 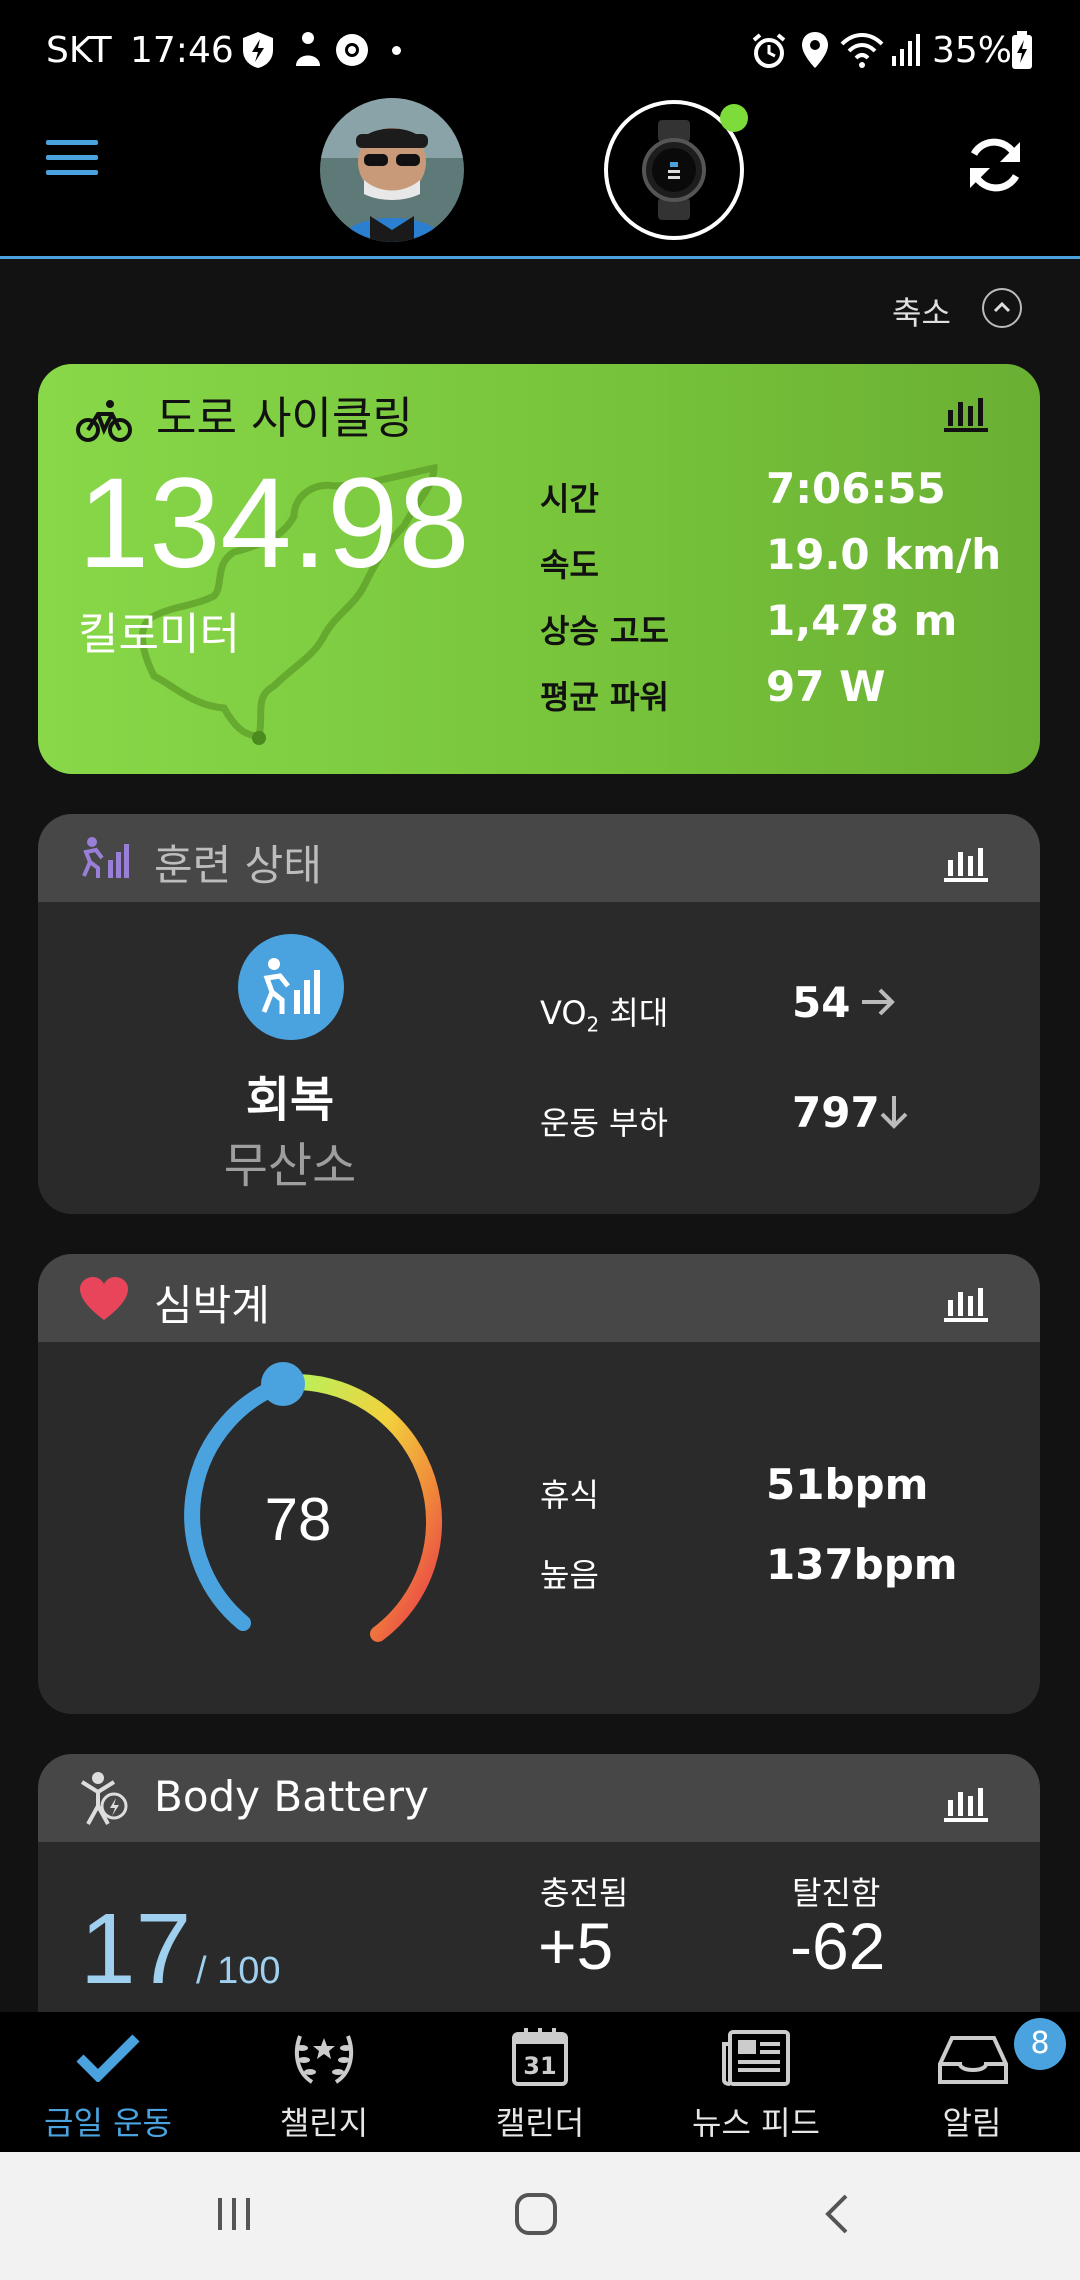 What do you see at coordinates (136, 1949) in the screenshot?
I see `body-battery-value: 17` at bounding box center [136, 1949].